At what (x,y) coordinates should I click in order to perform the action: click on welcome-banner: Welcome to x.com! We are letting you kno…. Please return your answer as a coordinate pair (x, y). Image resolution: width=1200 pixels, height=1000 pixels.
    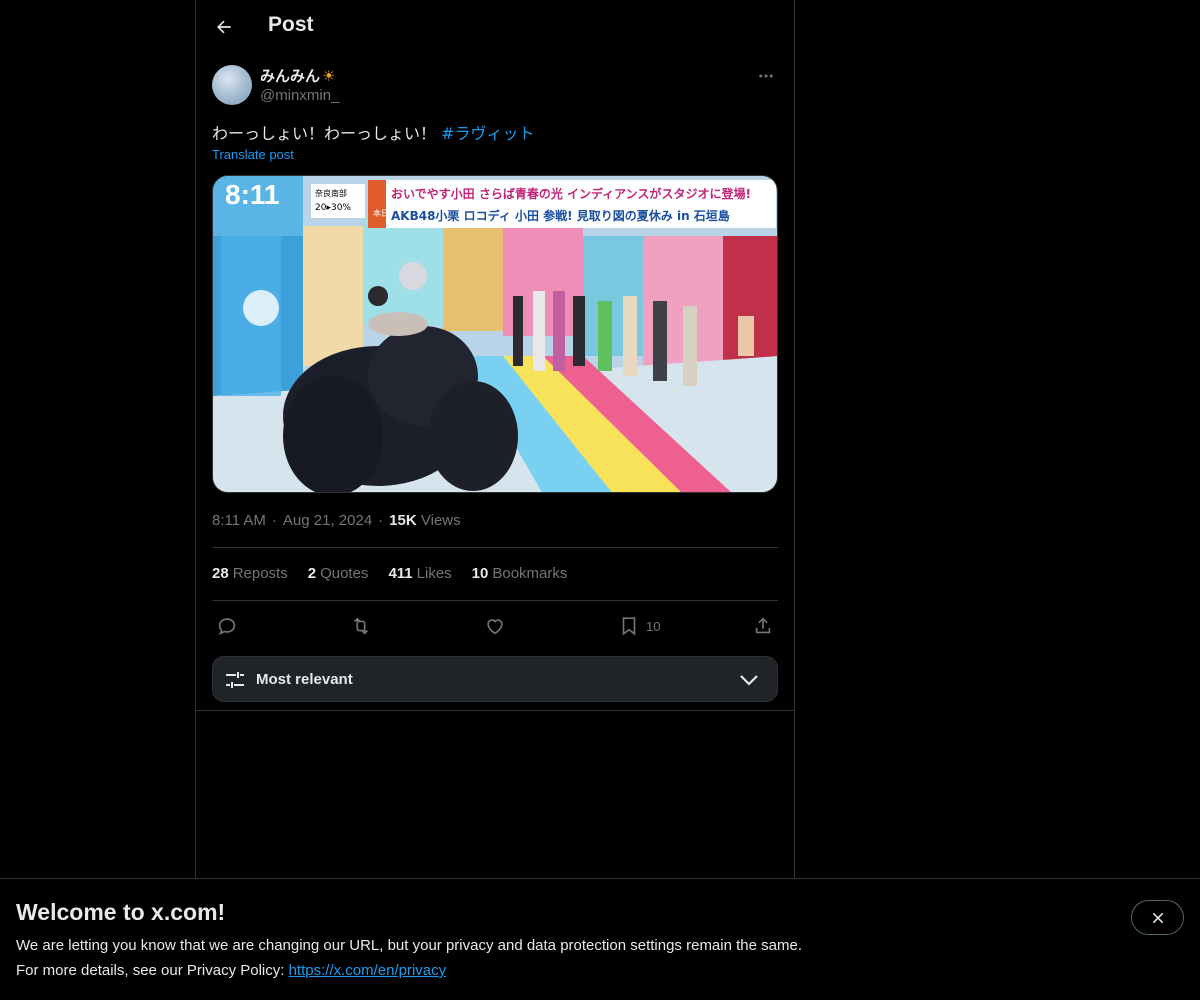
    Looking at the image, I should click on (600, 939).